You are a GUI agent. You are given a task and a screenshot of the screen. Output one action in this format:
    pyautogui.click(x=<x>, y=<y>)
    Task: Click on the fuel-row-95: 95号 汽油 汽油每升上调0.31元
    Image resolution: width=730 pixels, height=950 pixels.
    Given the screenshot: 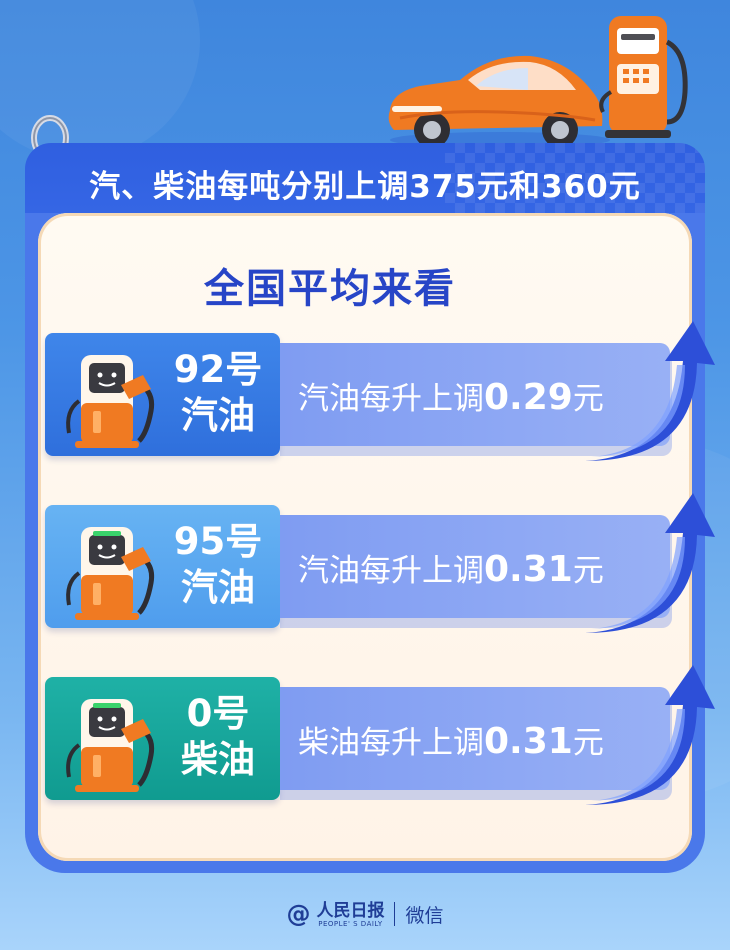 What is the action you would take?
    pyautogui.click(x=380, y=563)
    